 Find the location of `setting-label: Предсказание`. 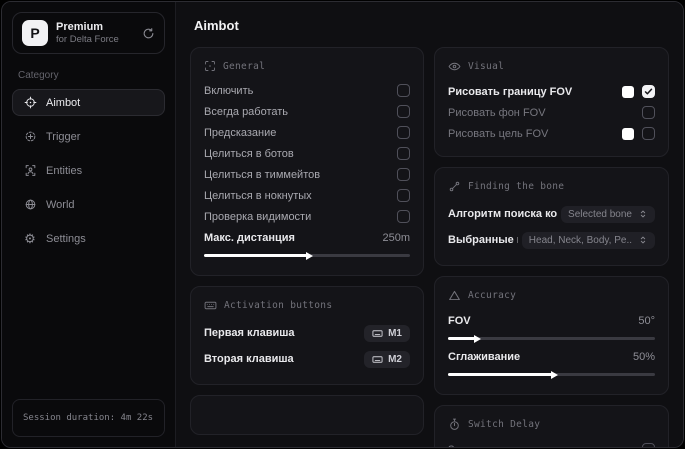

setting-label: Предсказание is located at coordinates (240, 132).